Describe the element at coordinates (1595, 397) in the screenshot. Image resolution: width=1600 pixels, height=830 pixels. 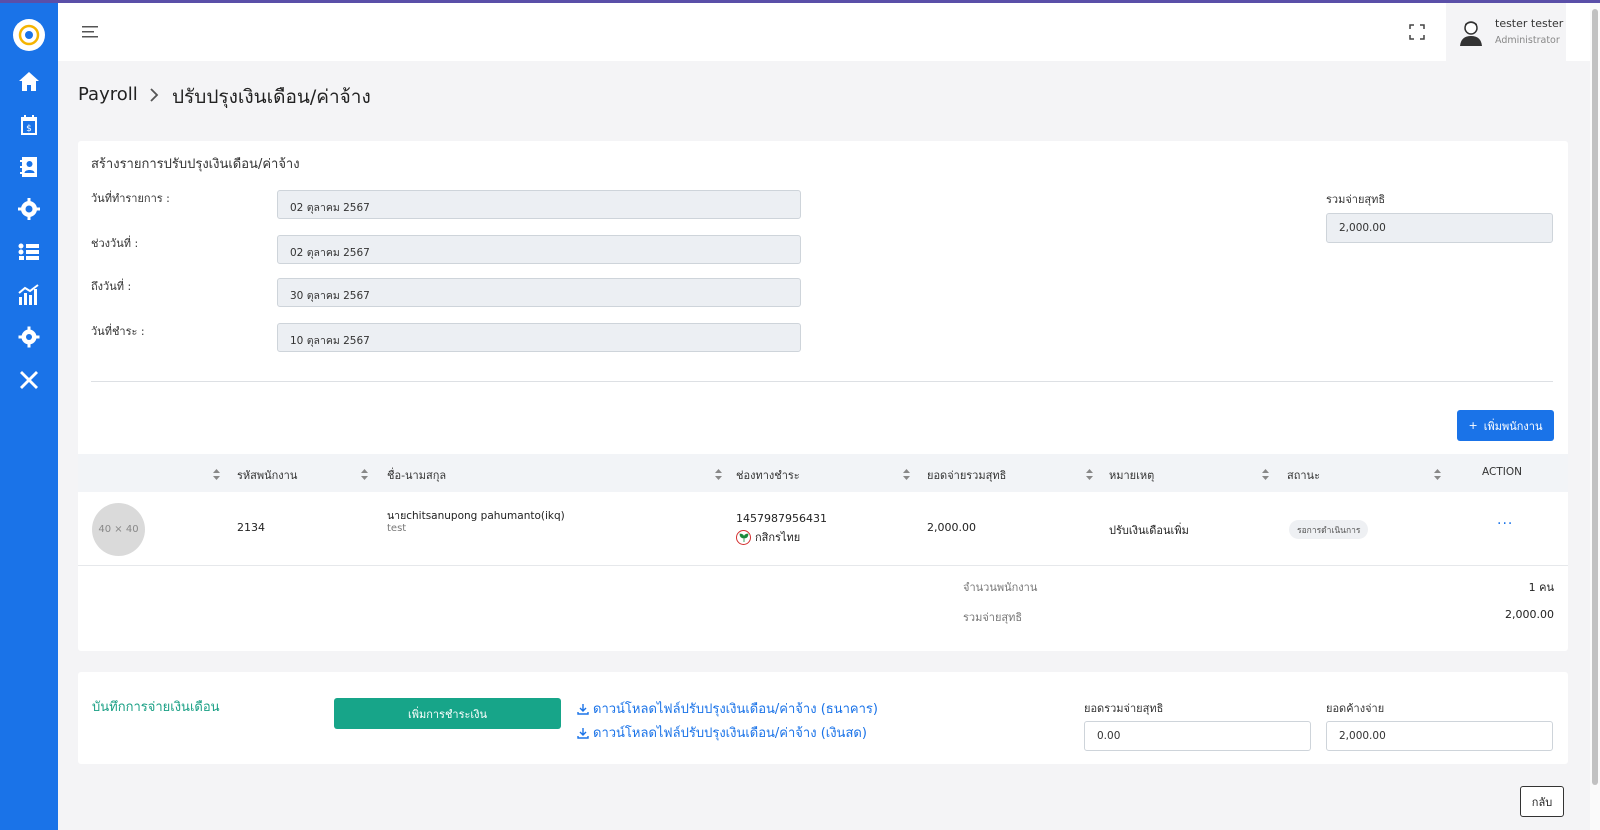
I see `scrollbar-thumb` at that location.